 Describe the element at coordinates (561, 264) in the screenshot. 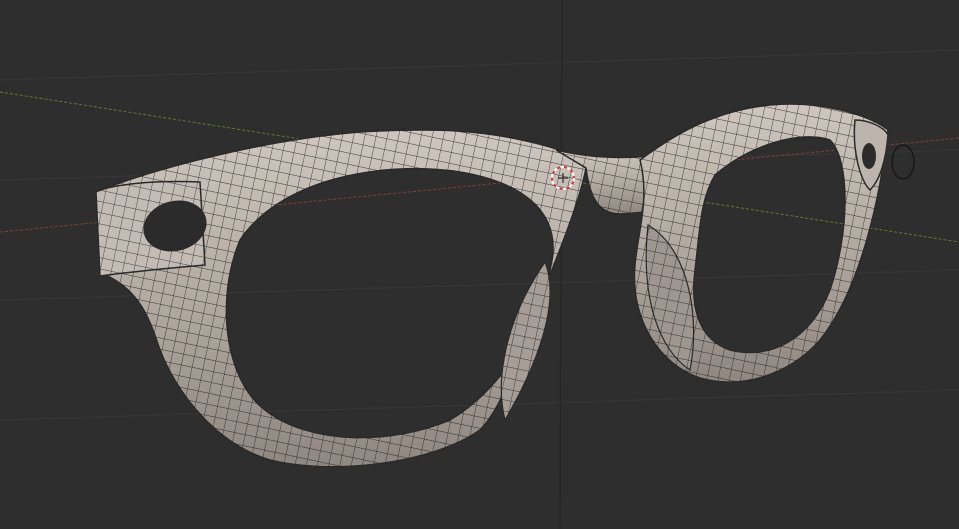

I see `z-axis-line` at that location.